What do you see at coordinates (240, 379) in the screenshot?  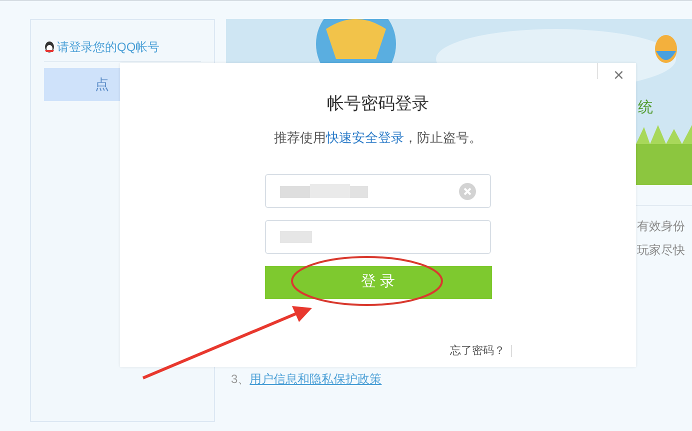 I see `list-number: 3、` at bounding box center [240, 379].